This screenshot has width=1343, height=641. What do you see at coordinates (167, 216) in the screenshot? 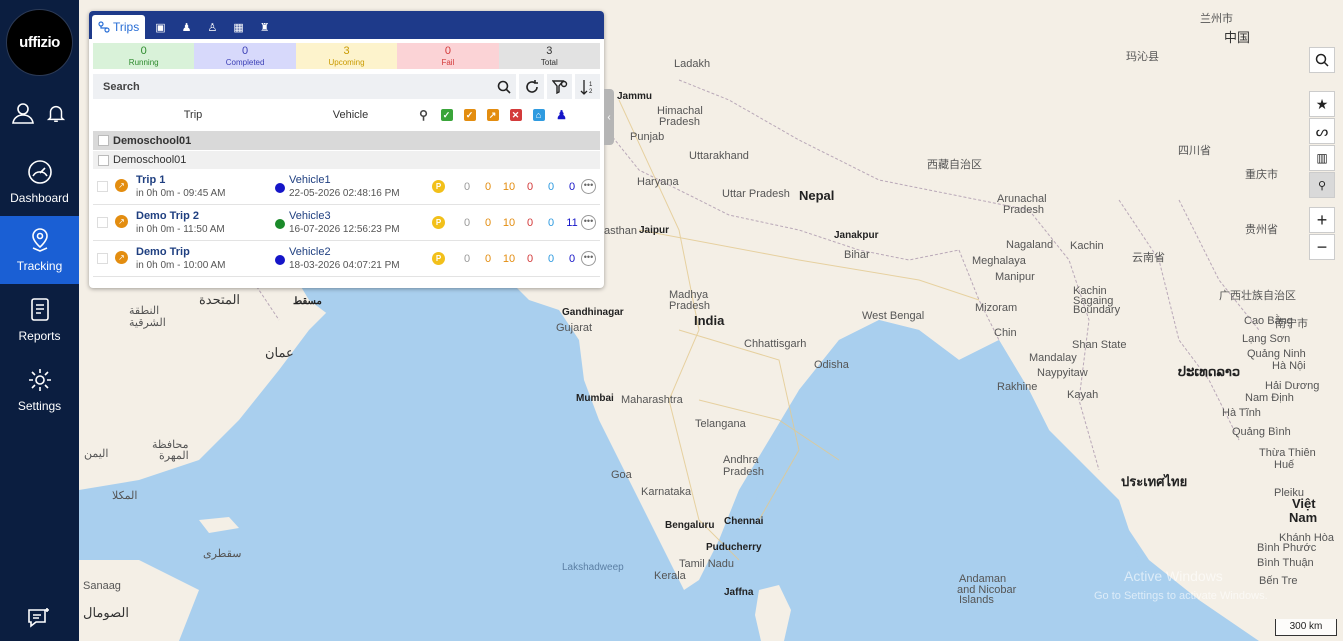
I see `trip-name: Demo Trip 2` at bounding box center [167, 216].